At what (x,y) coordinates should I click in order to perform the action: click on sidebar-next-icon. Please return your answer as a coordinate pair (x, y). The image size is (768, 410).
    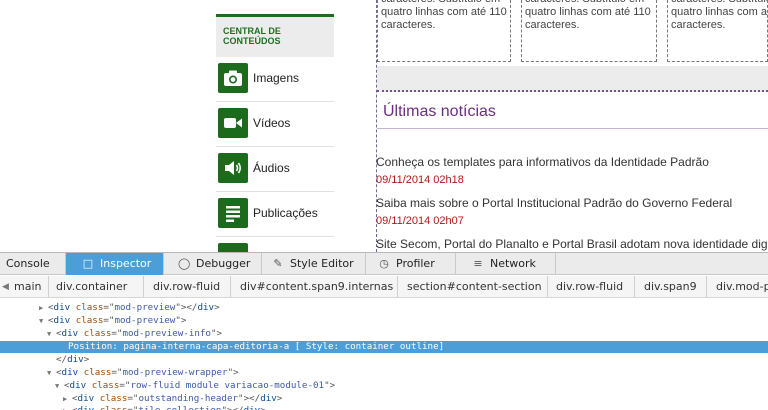
    Looking at the image, I should click on (233, 247).